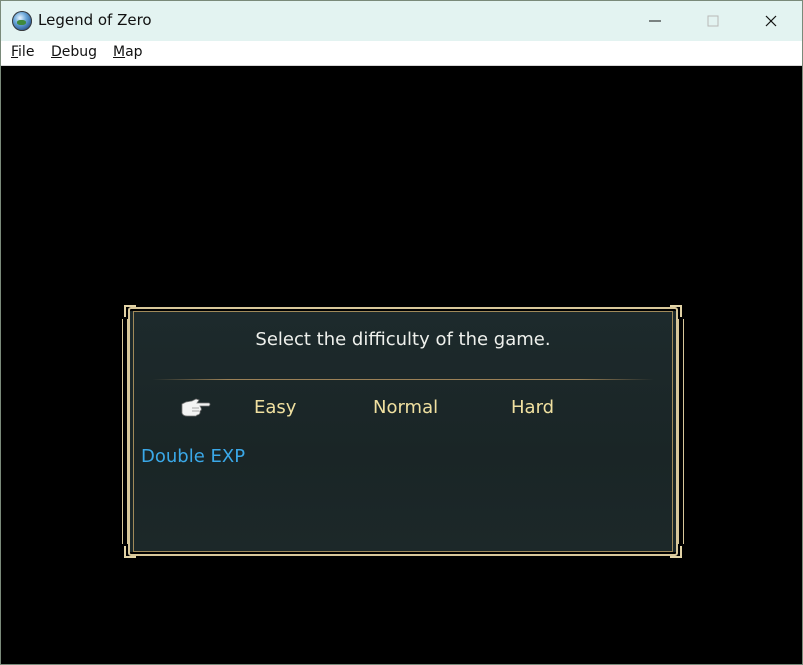 The height and width of the screenshot is (665, 803). What do you see at coordinates (275, 407) in the screenshot?
I see `difficulty-option-easy: Easy` at bounding box center [275, 407].